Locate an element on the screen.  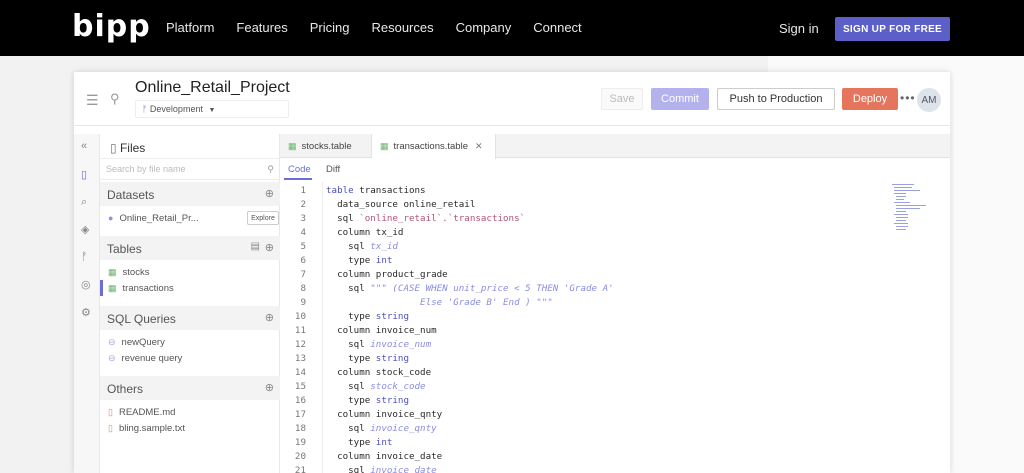
signup-button: SIGN UP FOR FREE is located at coordinates (892, 29).